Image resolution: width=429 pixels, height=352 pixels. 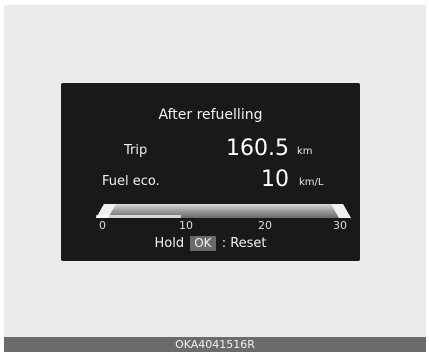 What do you see at coordinates (265, 225) in the screenshot?
I see `gauge-tick-20: 20` at bounding box center [265, 225].